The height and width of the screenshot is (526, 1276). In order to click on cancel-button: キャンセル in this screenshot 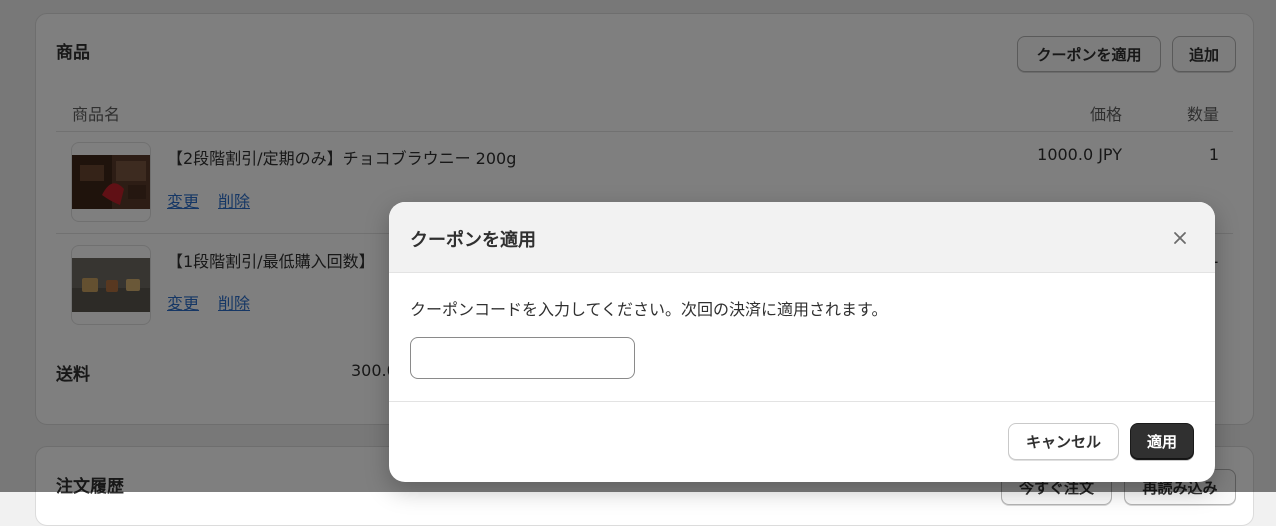, I will do `click(1063, 441)`.